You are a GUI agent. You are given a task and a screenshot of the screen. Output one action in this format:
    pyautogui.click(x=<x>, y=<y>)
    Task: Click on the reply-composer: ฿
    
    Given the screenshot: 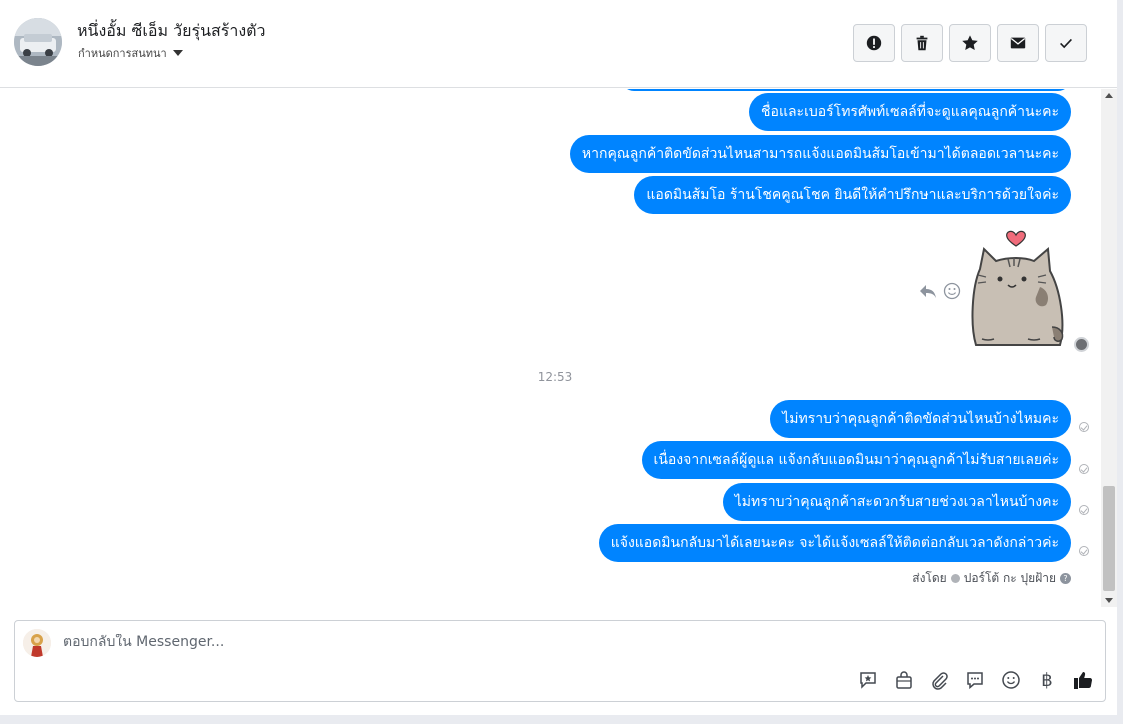 What is the action you would take?
    pyautogui.click(x=560, y=661)
    